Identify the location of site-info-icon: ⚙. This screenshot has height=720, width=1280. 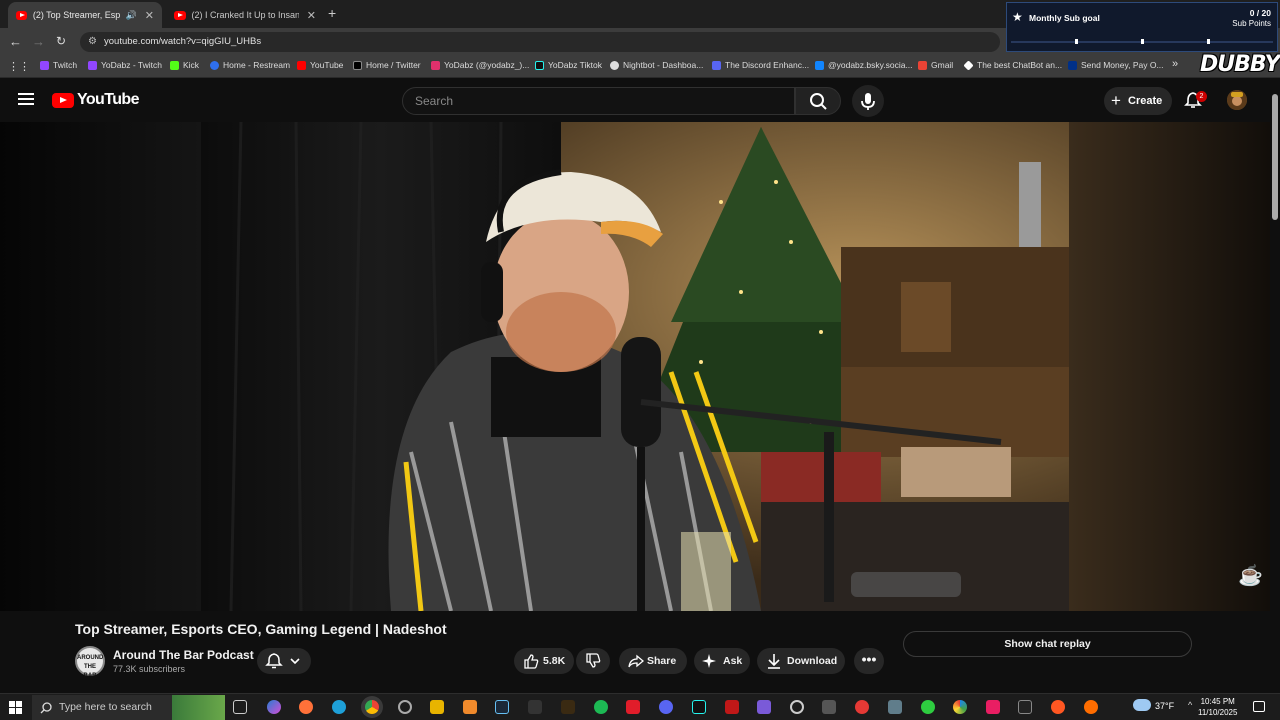
(92, 42).